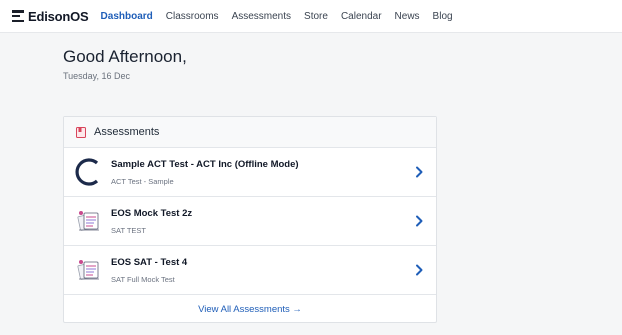 The height and width of the screenshot is (335, 622). Describe the element at coordinates (250, 270) in the screenshot. I see `assessment-row: EOS SAT - Test 4 SAT Full Mock Test` at that location.